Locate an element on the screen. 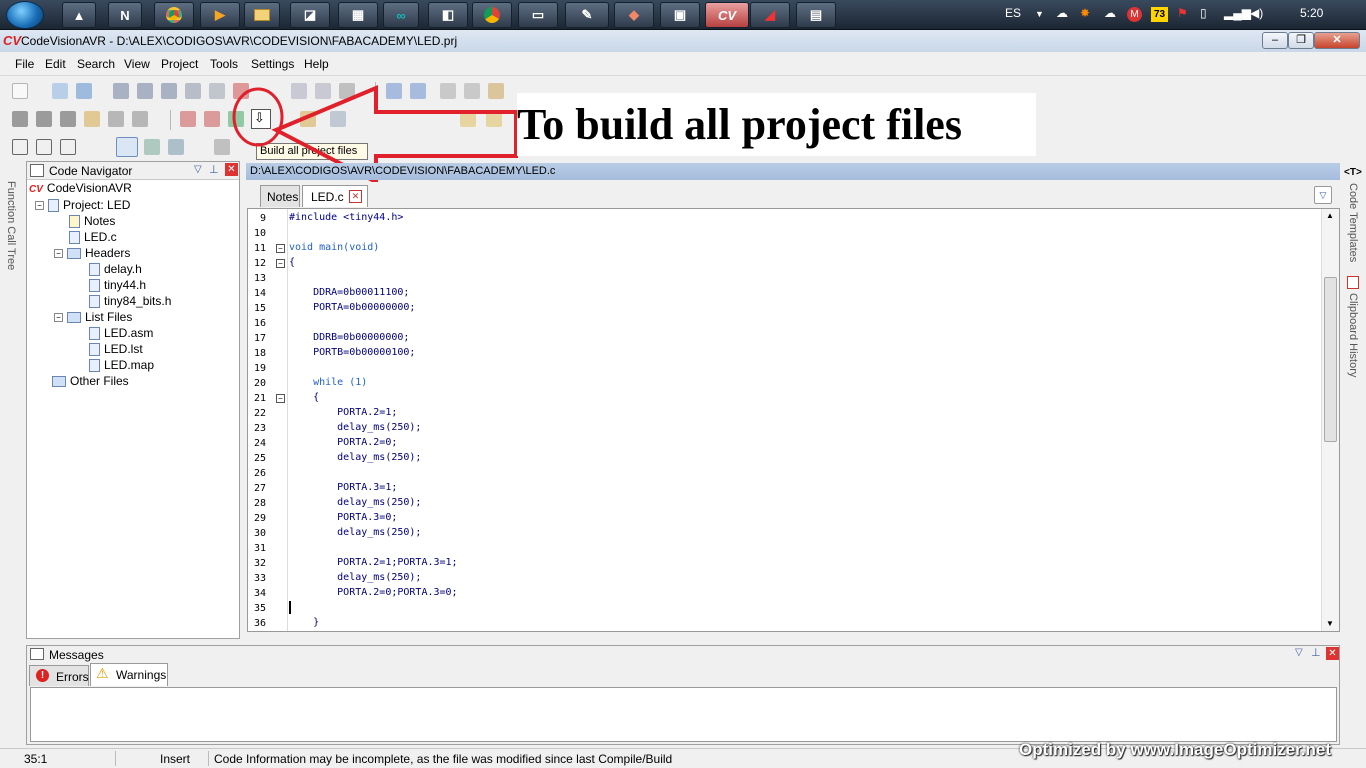  tab-list-dropdown: ▽ is located at coordinates (1323, 195).